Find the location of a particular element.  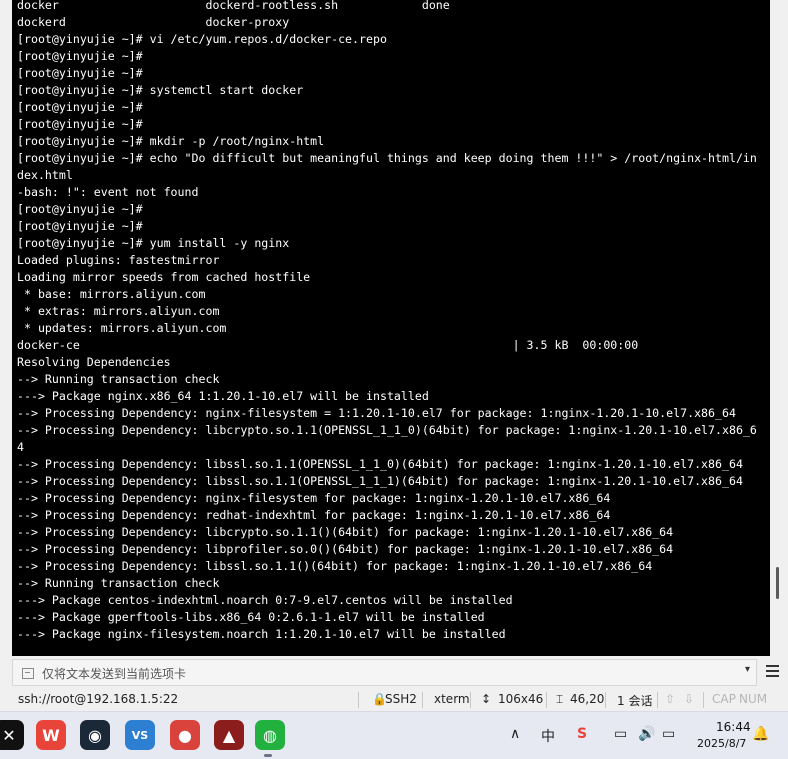

battery-icon: ▭ is located at coordinates (668, 734).